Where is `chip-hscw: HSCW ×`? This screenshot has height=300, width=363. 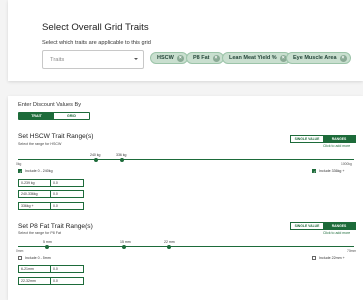
chip-hscw: HSCW × is located at coordinates (169, 58).